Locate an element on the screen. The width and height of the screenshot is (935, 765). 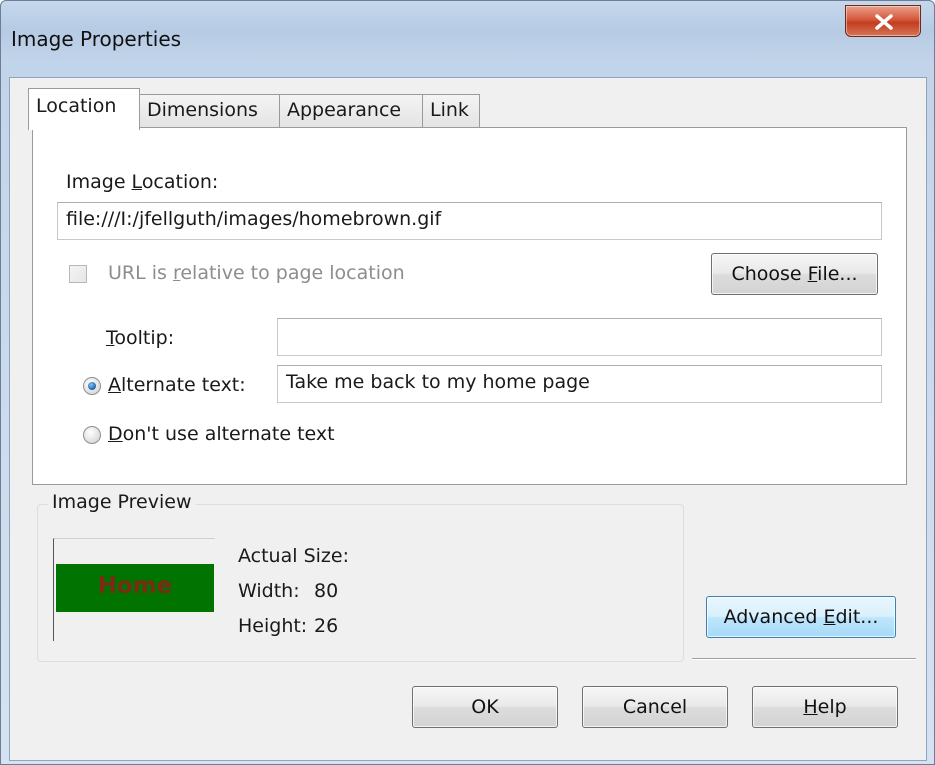
no-alternate-text-label: Don't use alternate text is located at coordinates (221, 434).